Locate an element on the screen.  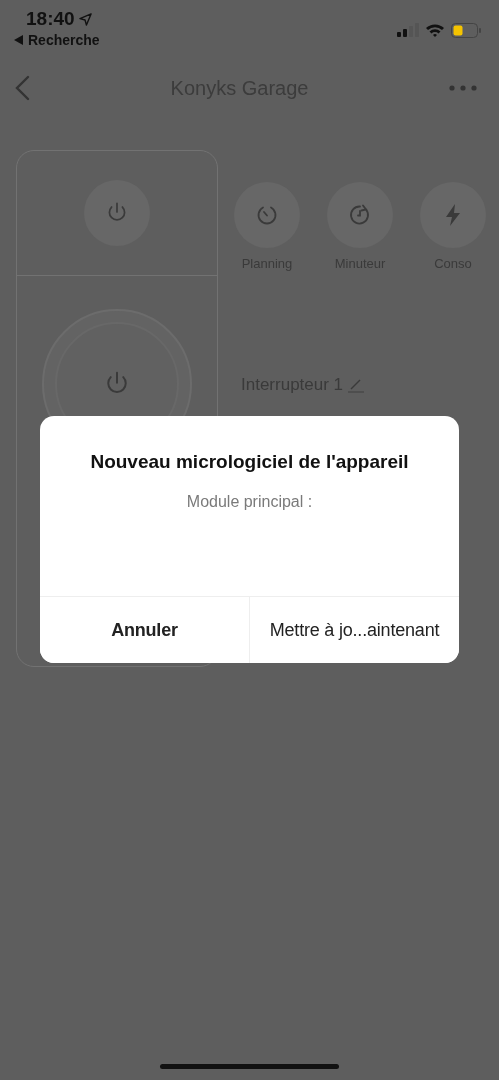
lightning-icon is located at coordinates (453, 215).